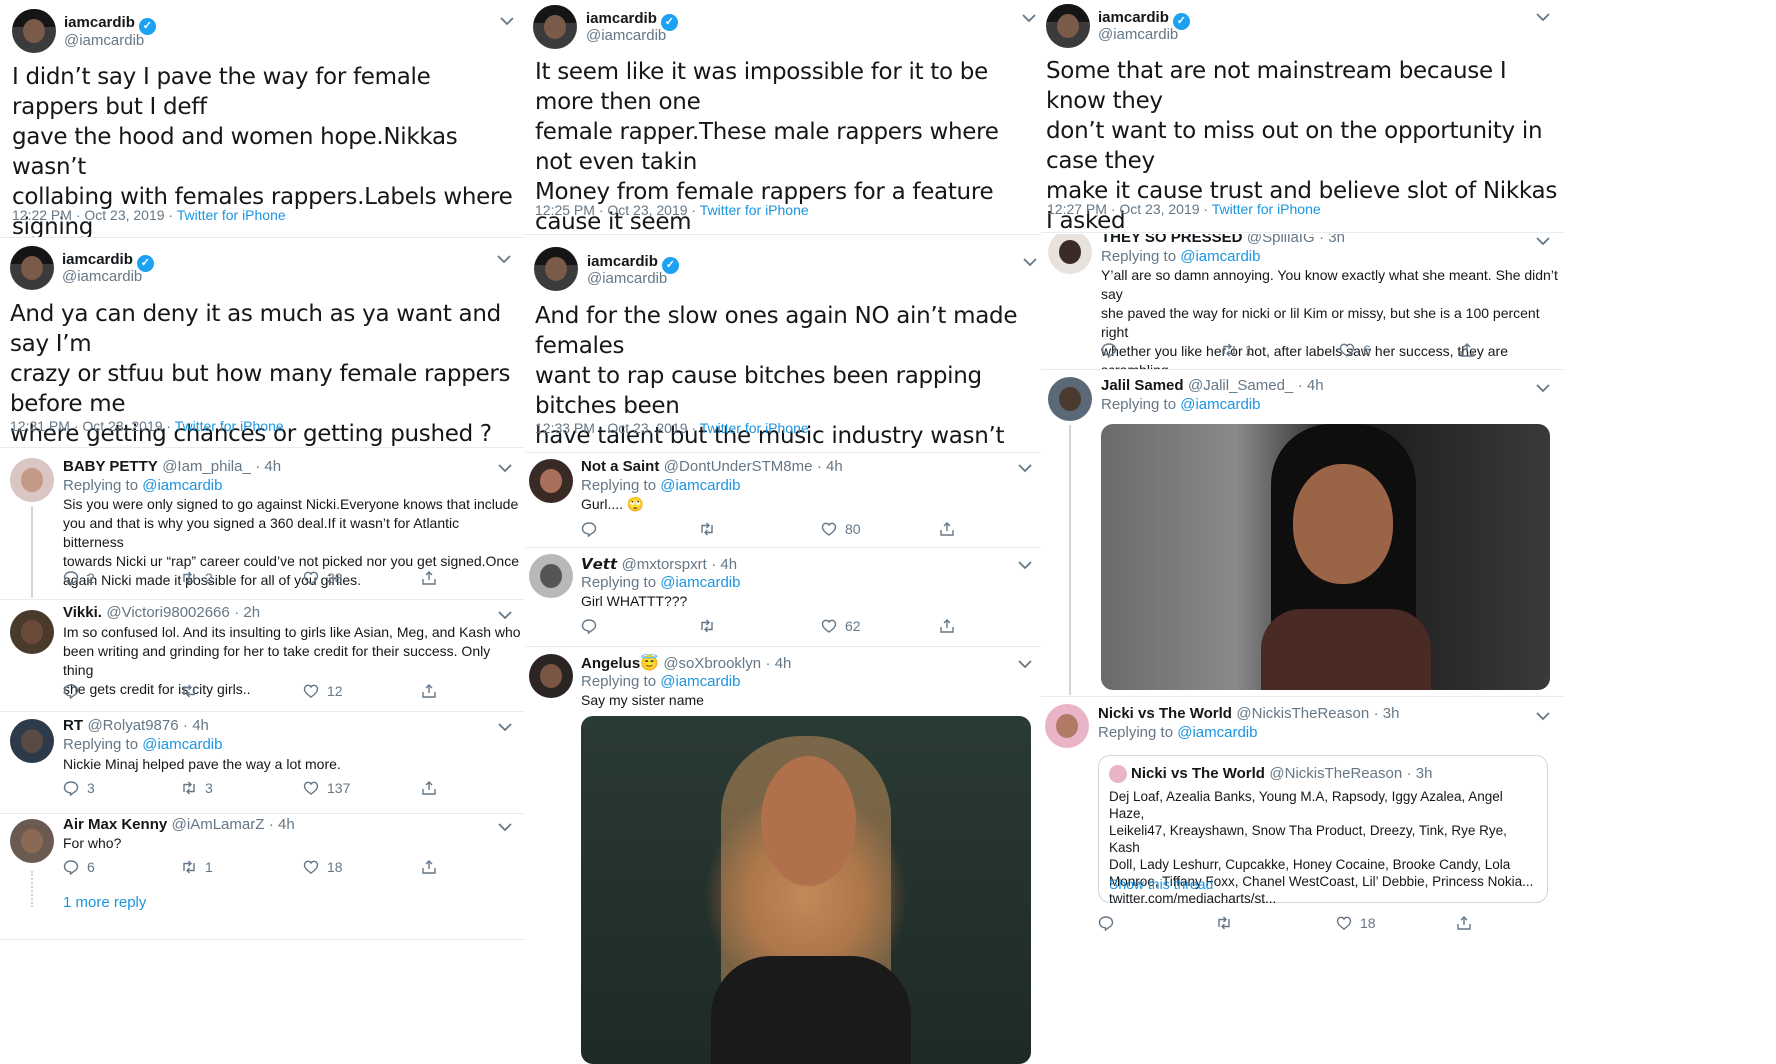 This screenshot has width=1776, height=1064. I want to click on reply-author-name: Not a Saint, so click(620, 466).